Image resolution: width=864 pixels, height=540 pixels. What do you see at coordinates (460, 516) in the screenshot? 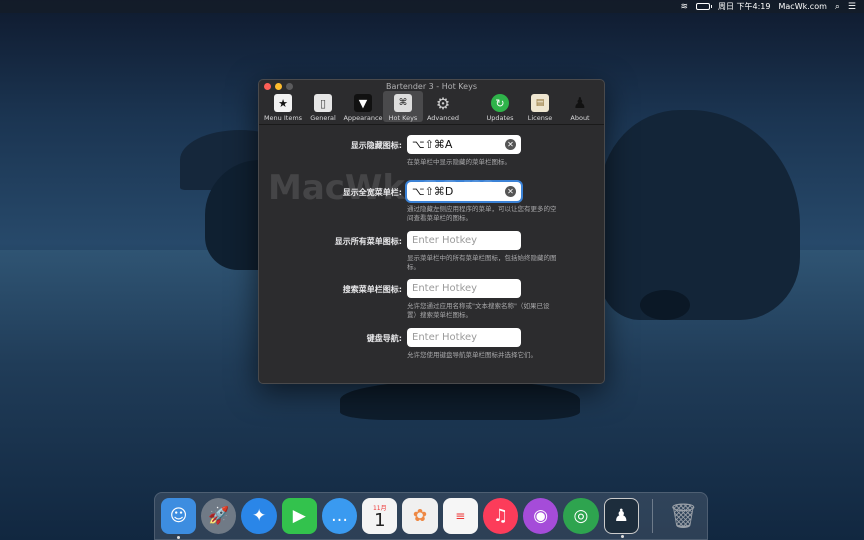
I see `reminders-icon: ≡` at bounding box center [460, 516].